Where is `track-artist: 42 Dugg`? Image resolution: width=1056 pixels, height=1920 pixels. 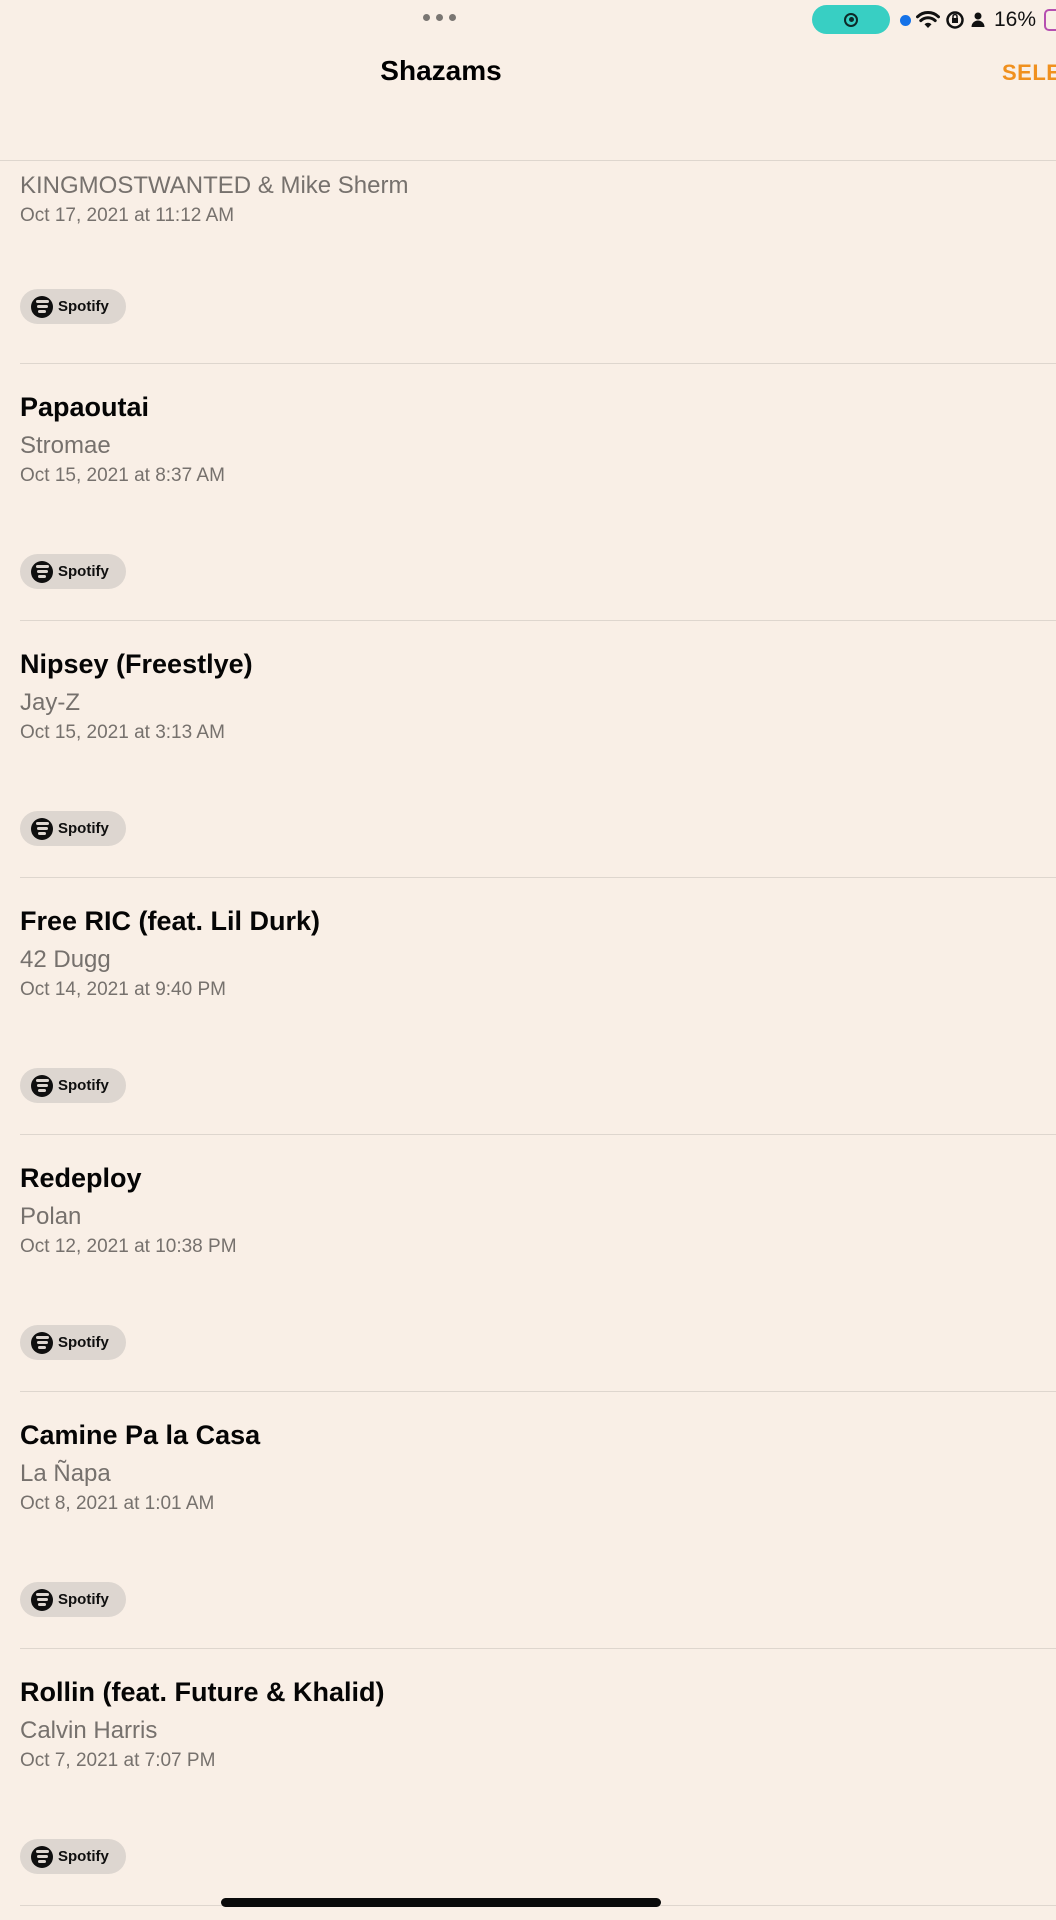 track-artist: 42 Dugg is located at coordinates (65, 959).